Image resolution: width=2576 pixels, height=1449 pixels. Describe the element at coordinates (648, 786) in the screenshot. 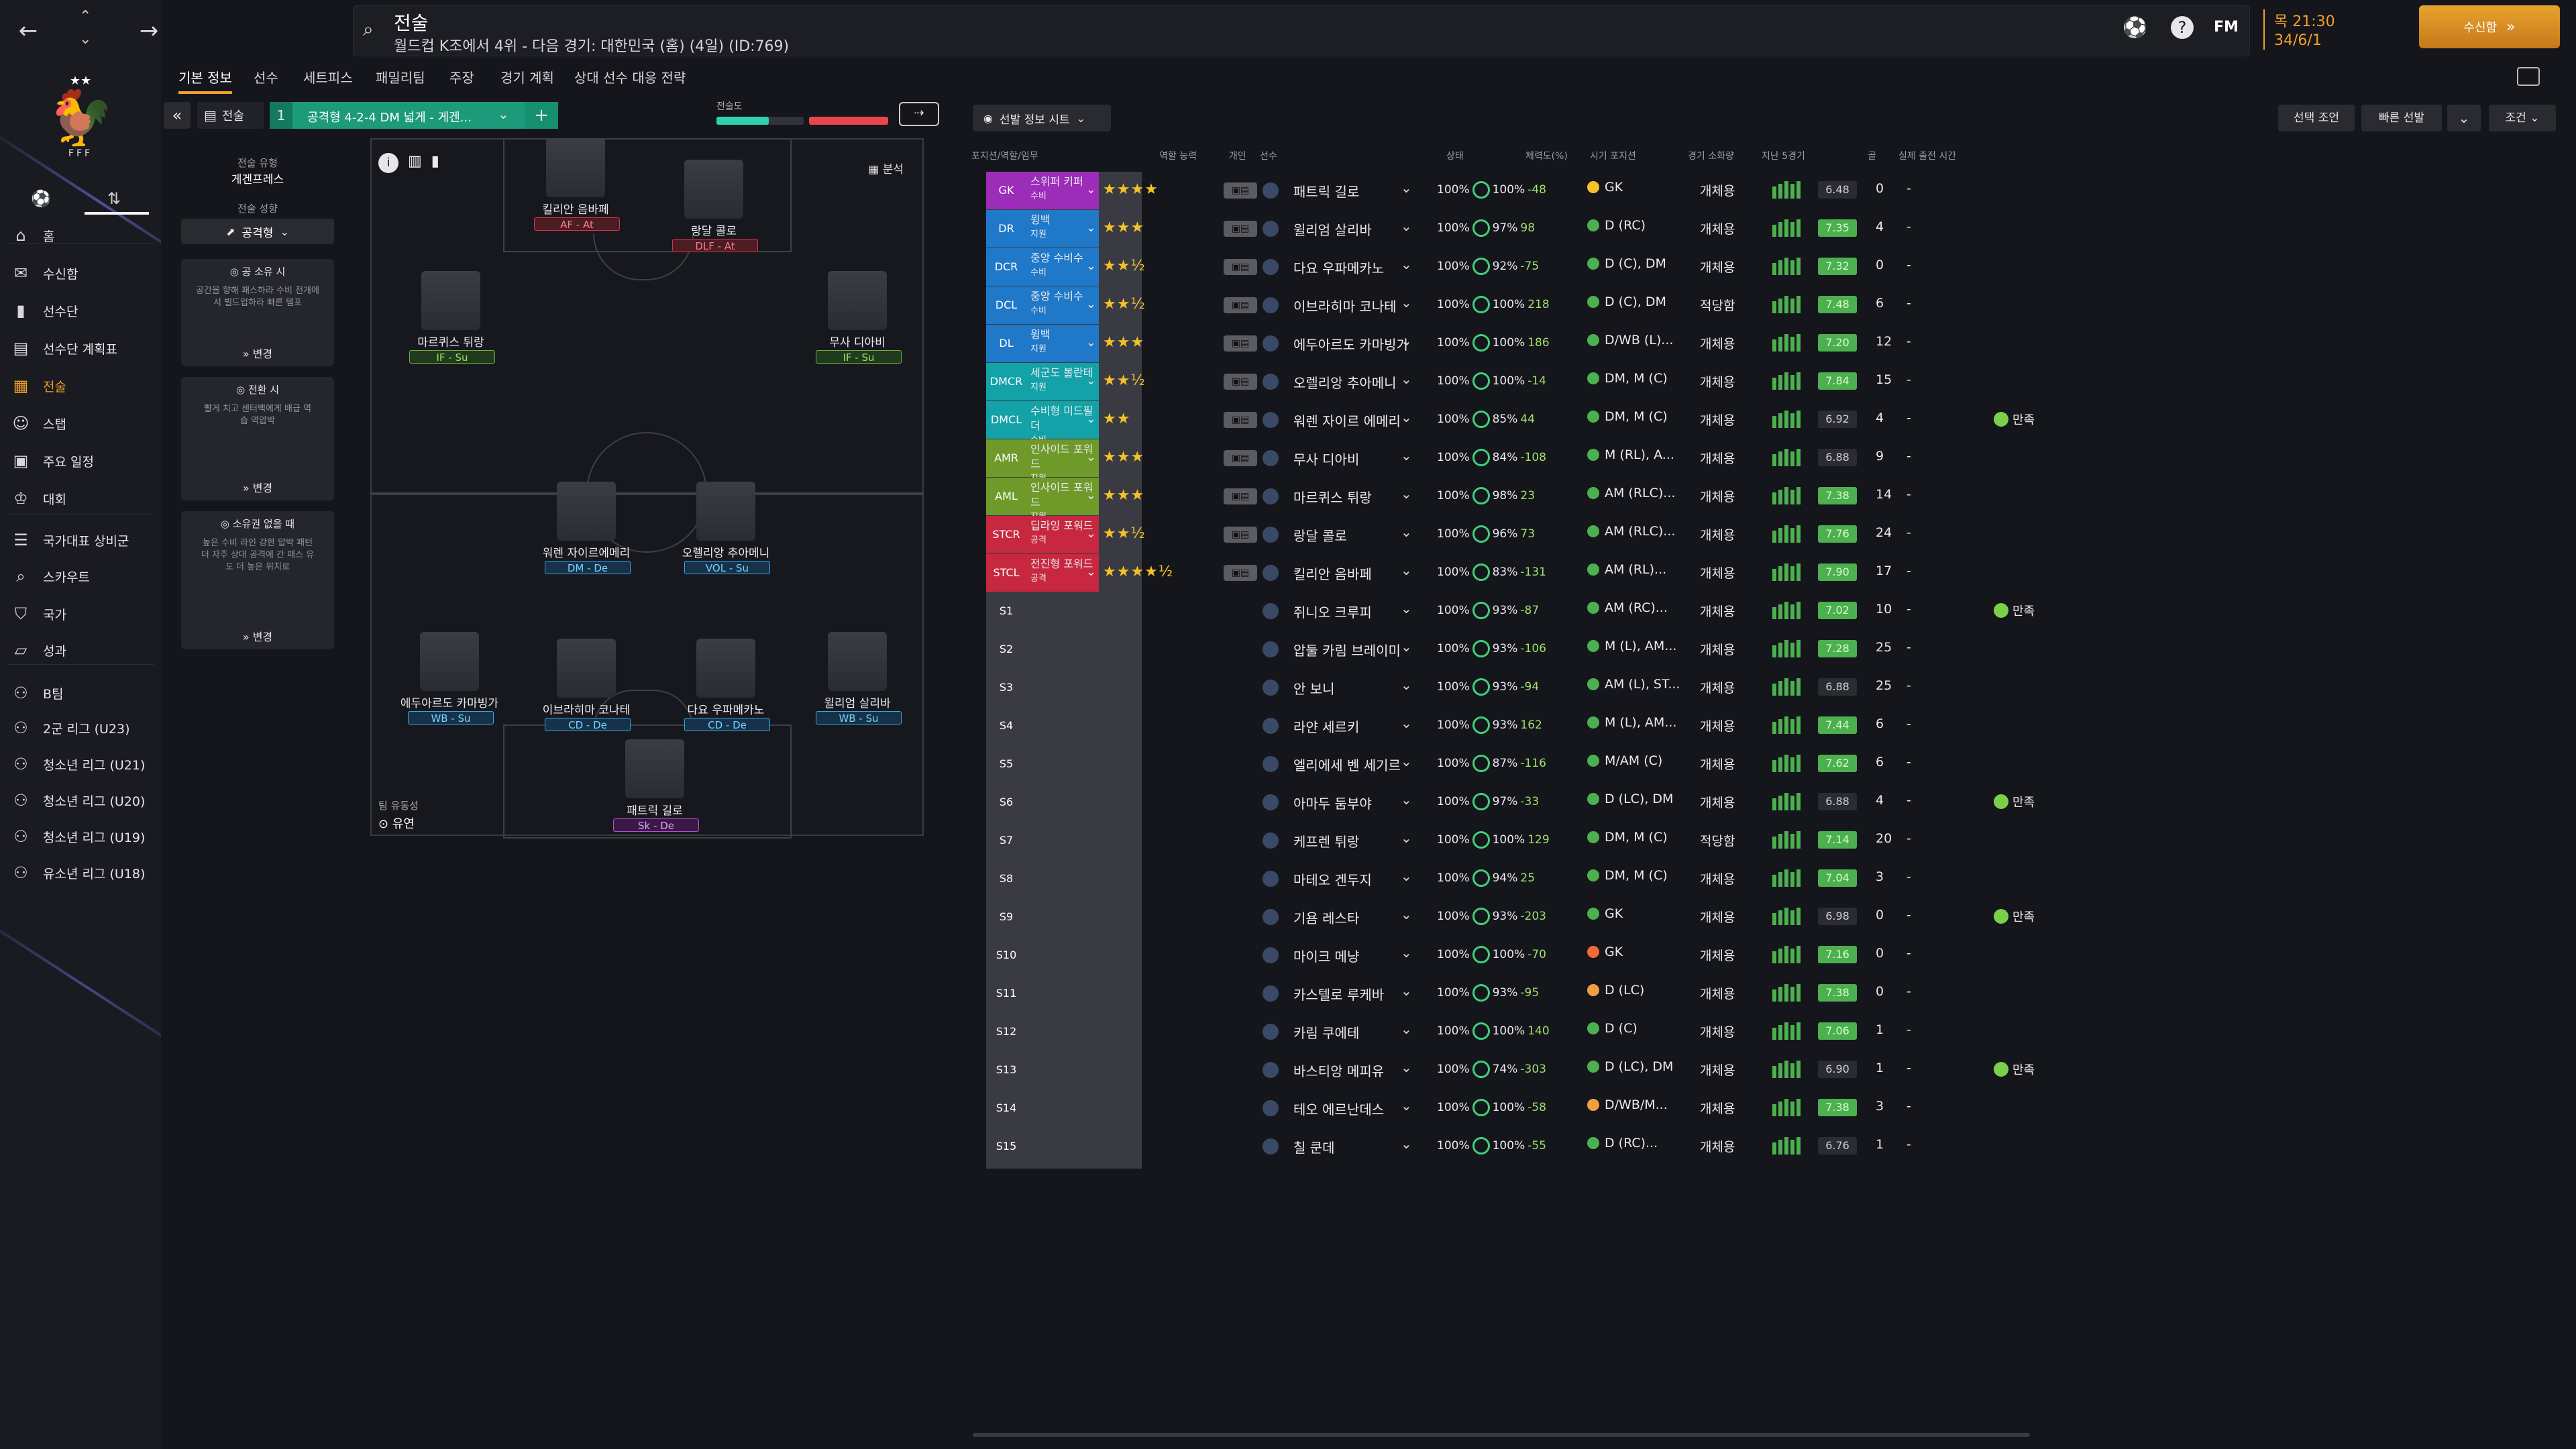

I see `pitch-player: 패트릭 길로 Sk - De` at that location.